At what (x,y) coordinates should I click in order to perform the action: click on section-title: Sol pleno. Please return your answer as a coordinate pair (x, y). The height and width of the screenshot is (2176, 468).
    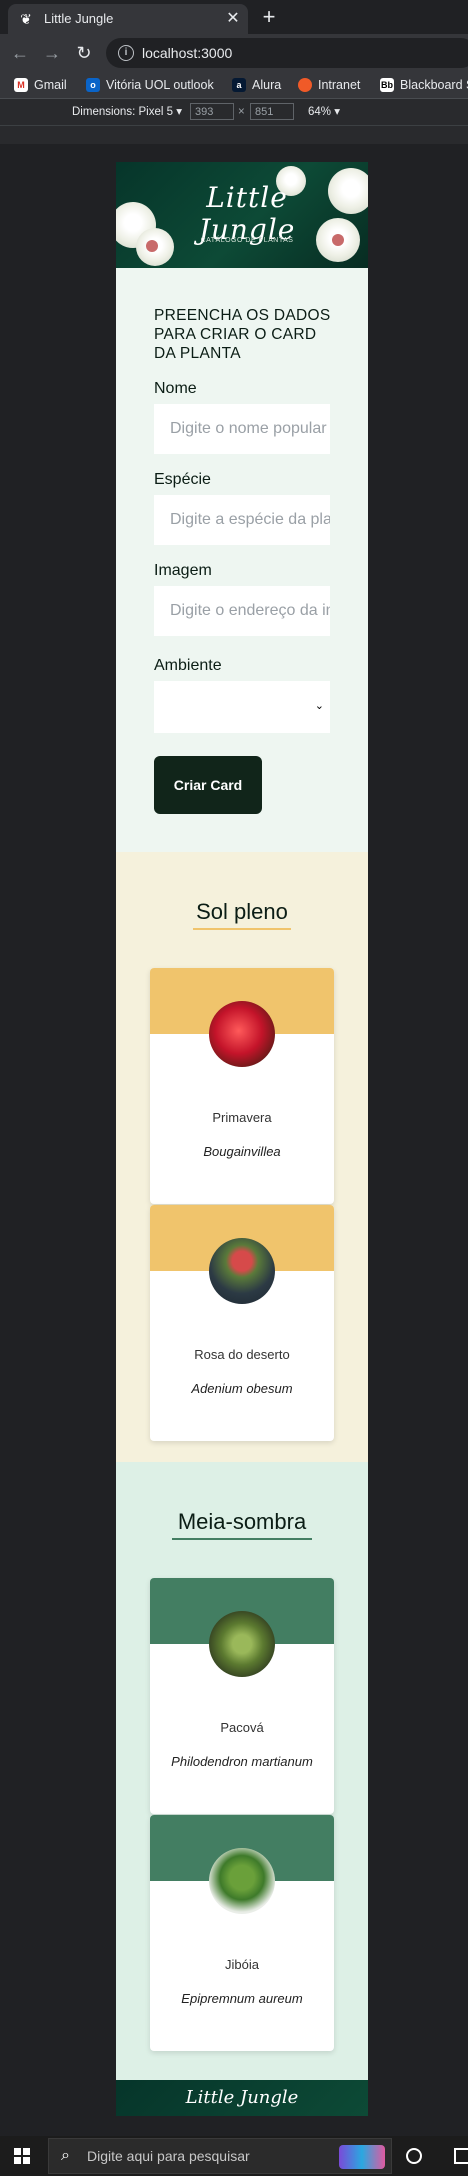
    Looking at the image, I should click on (242, 911).